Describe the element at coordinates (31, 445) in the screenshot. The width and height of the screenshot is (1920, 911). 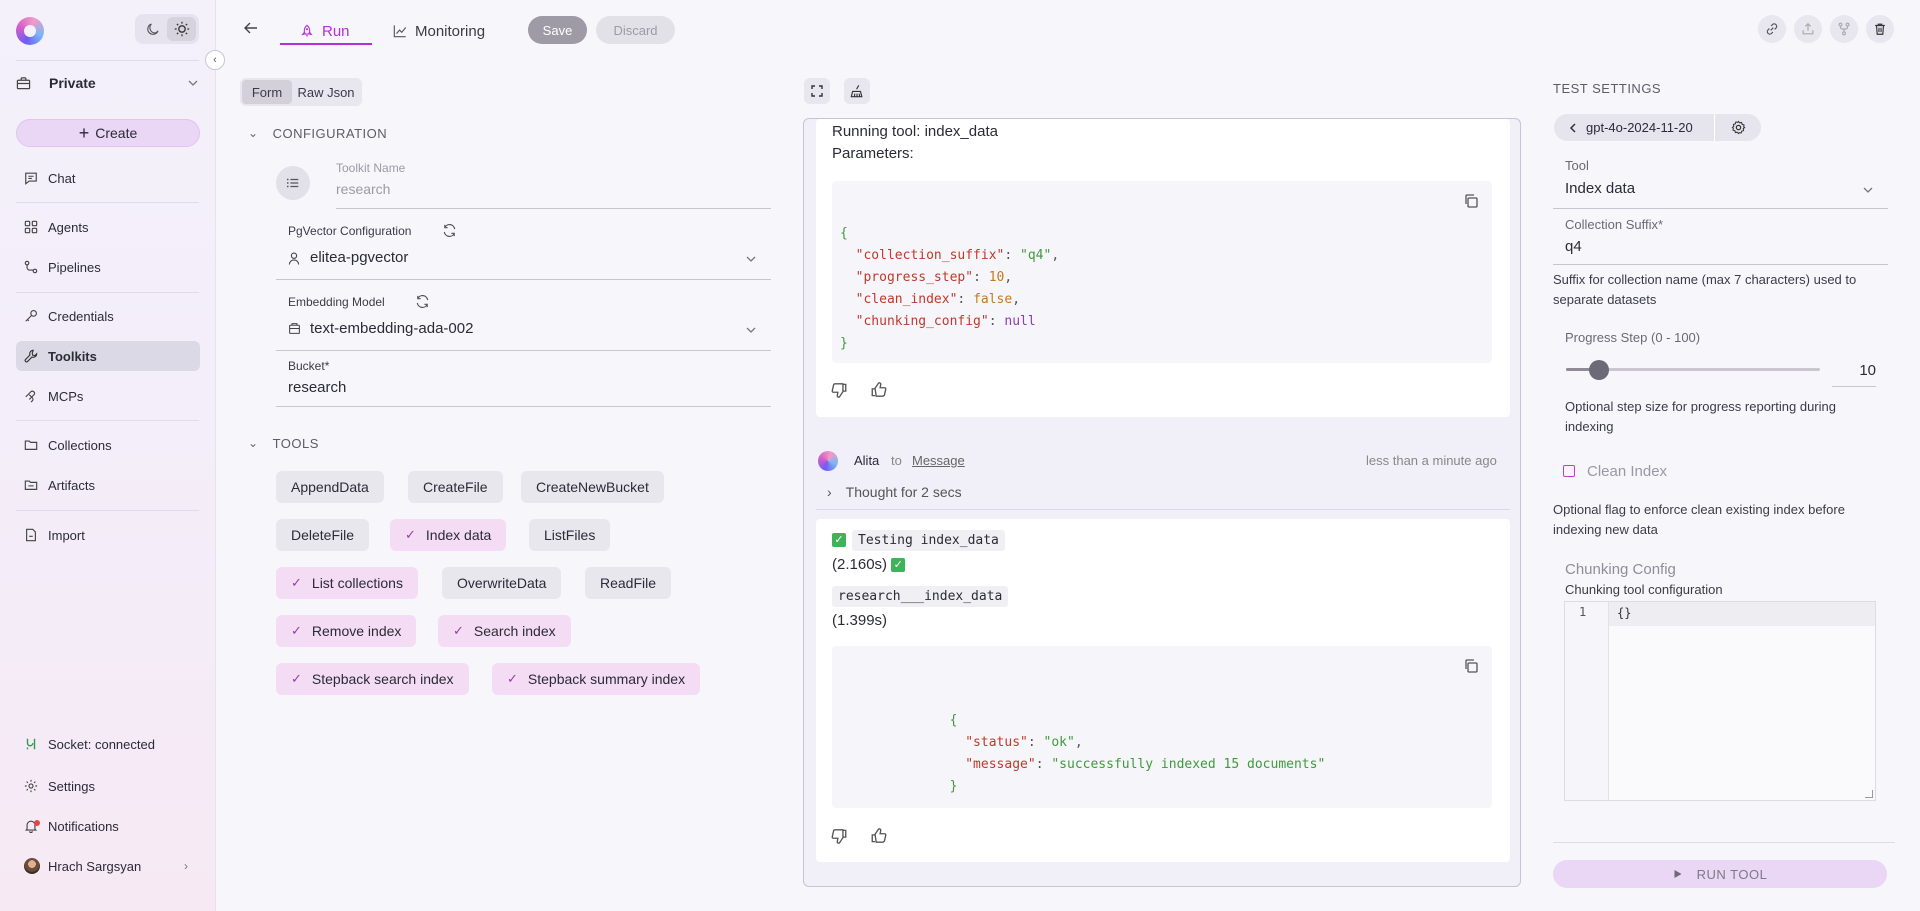
I see `folder-icon` at that location.